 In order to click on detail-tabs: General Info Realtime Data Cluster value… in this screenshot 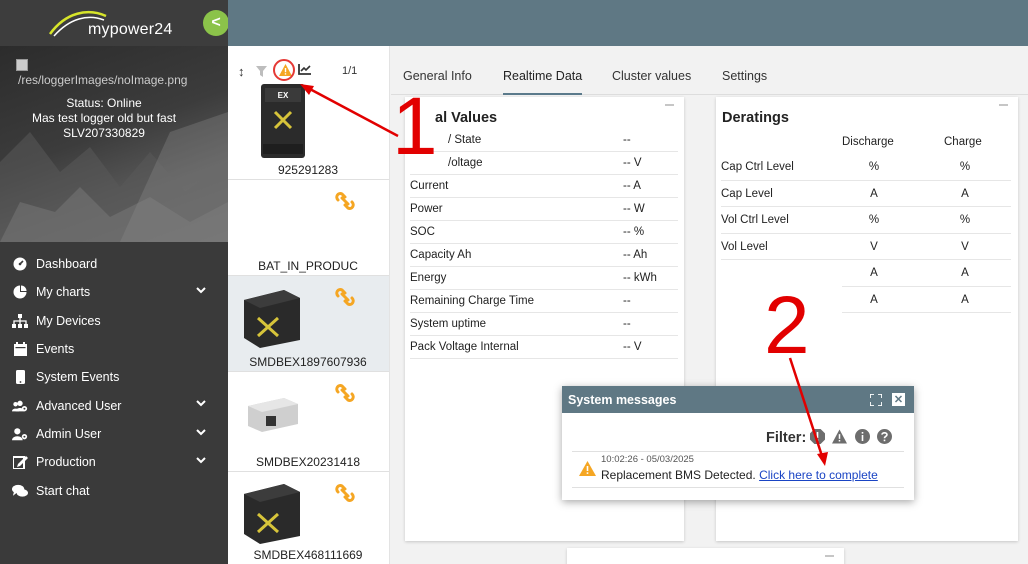, I will do `click(709, 76)`.